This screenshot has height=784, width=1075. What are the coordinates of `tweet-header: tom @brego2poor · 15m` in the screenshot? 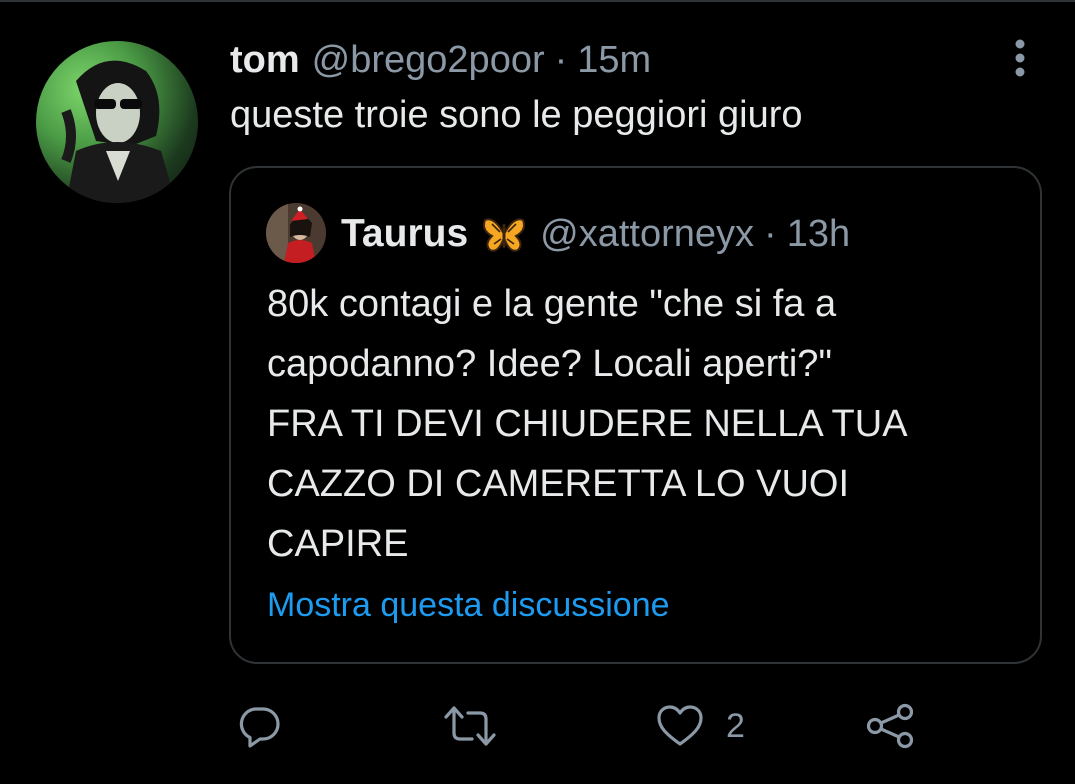 It's located at (440, 60).